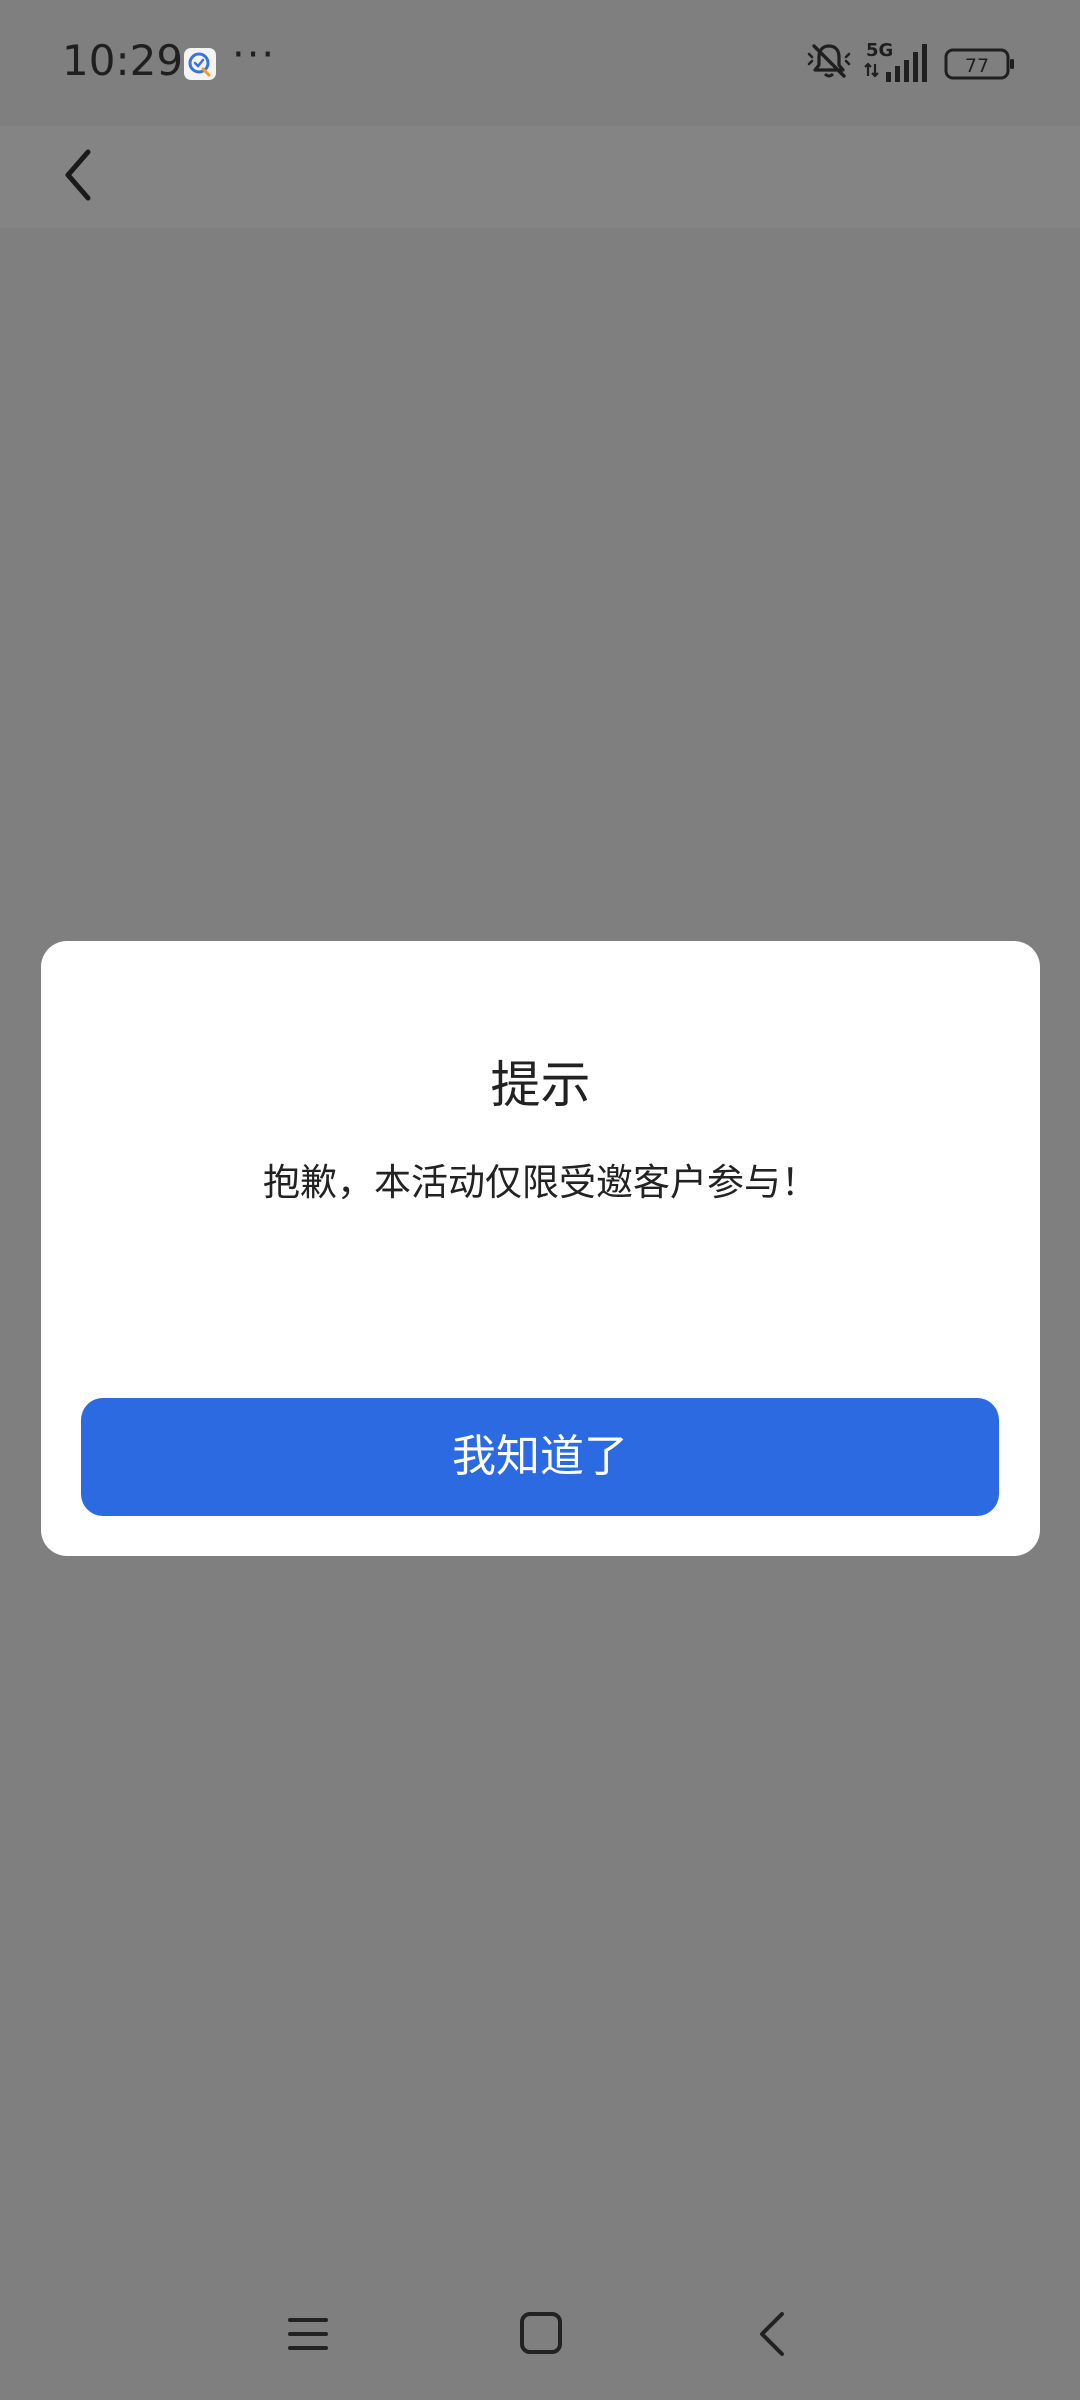 This screenshot has width=1080, height=2400. Describe the element at coordinates (540, 63) in the screenshot. I see `status-bar: 10:29 ··· 5G 77` at that location.